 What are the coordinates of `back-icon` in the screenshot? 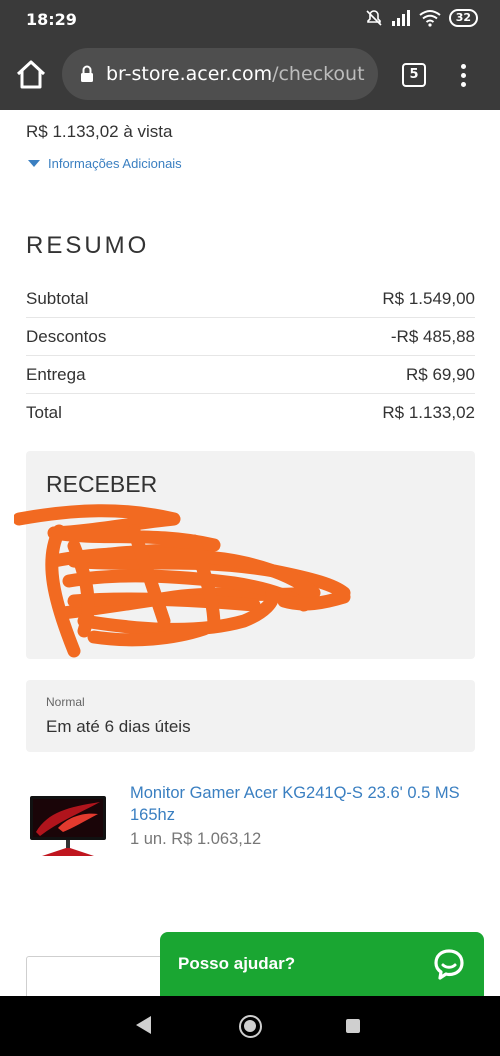 It's located at (143, 1025).